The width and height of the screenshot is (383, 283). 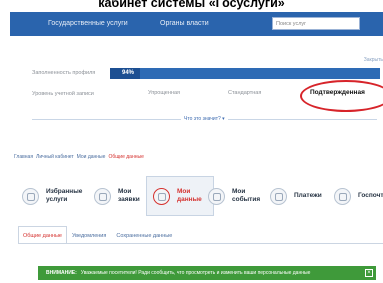 I want to click on completeness-label: Заполненность профиля, so click(x=64, y=73).